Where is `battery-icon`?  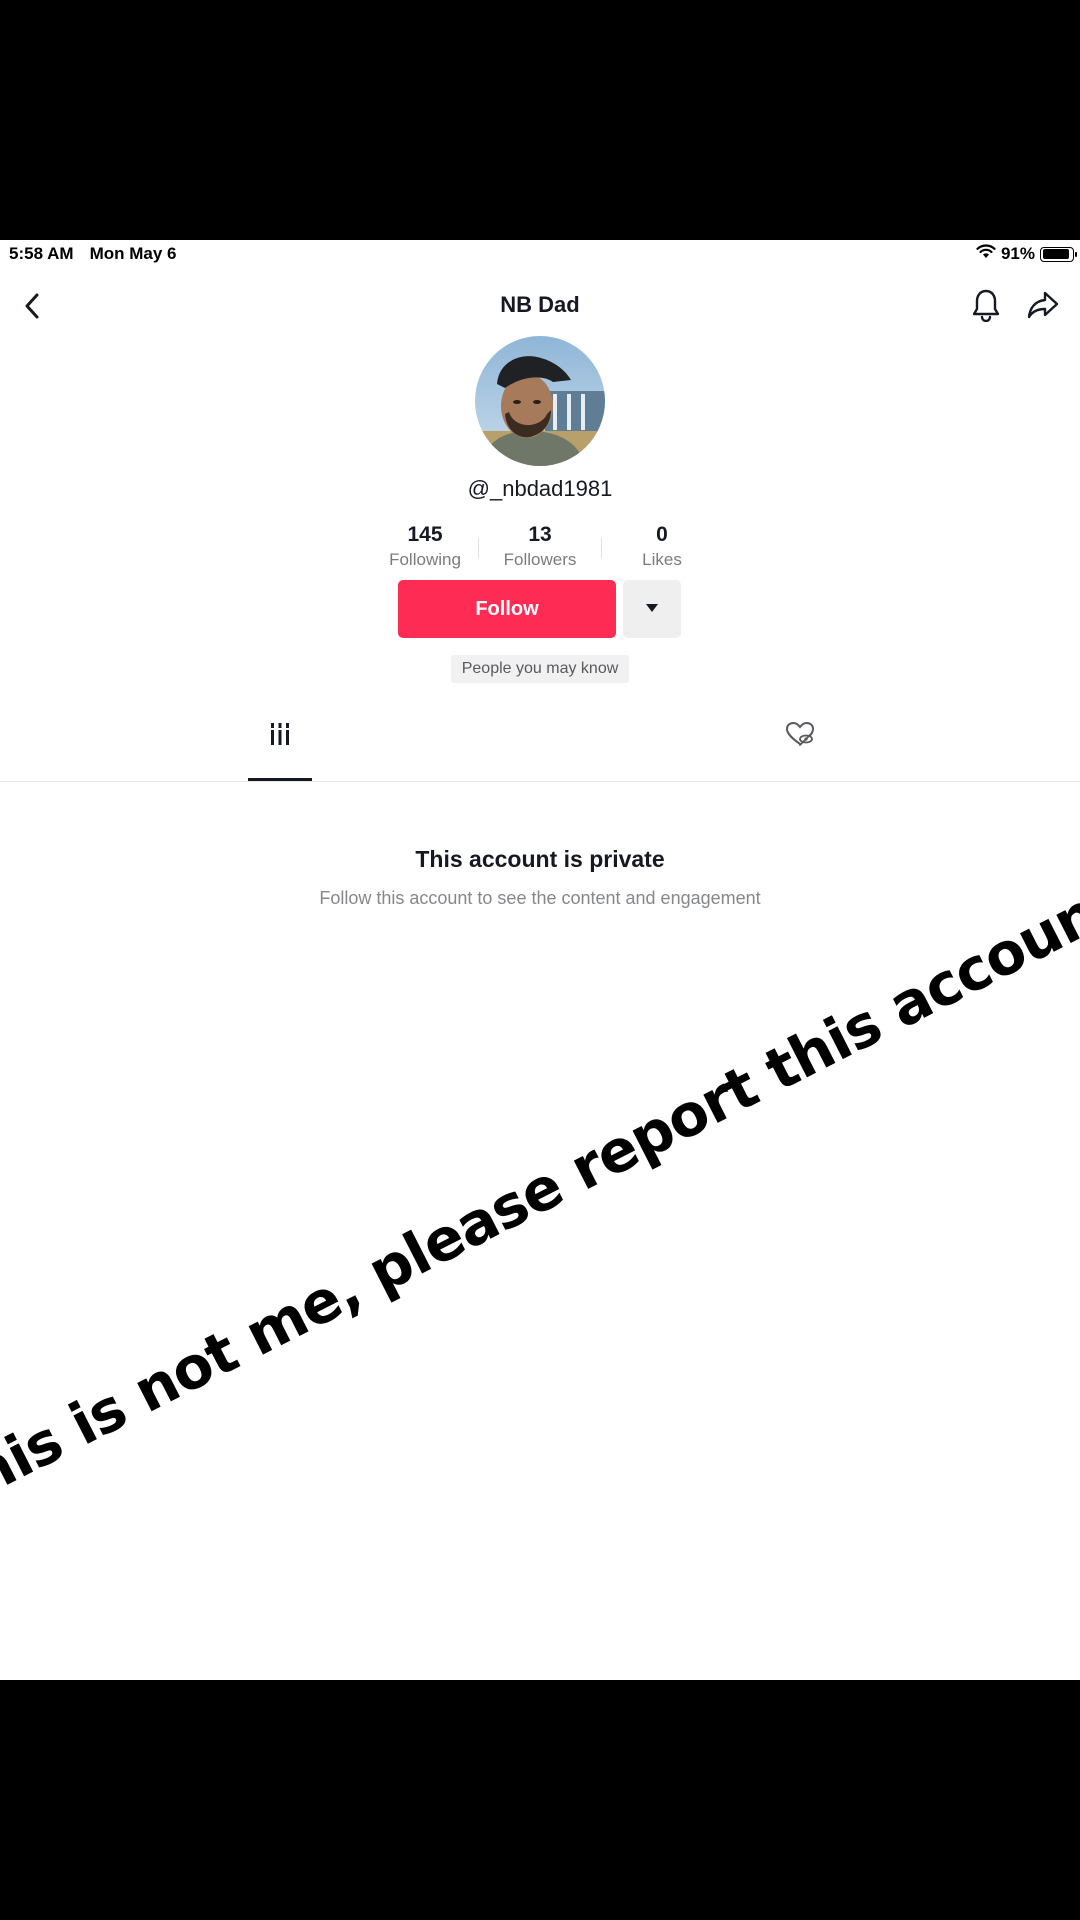 battery-icon is located at coordinates (1058, 254).